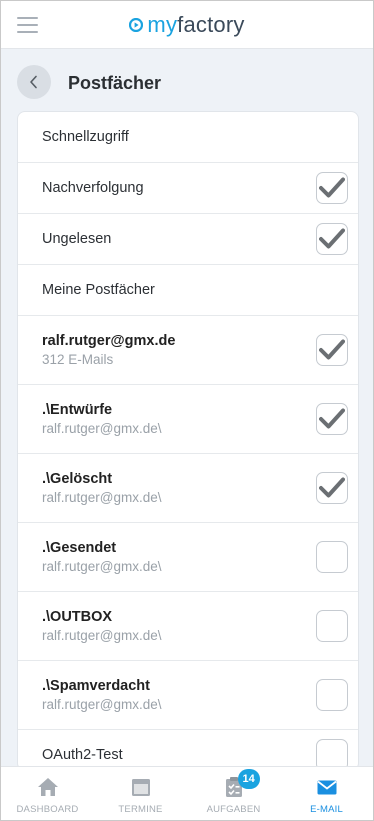 This screenshot has width=374, height=821. I want to click on home-icon, so click(47, 787).